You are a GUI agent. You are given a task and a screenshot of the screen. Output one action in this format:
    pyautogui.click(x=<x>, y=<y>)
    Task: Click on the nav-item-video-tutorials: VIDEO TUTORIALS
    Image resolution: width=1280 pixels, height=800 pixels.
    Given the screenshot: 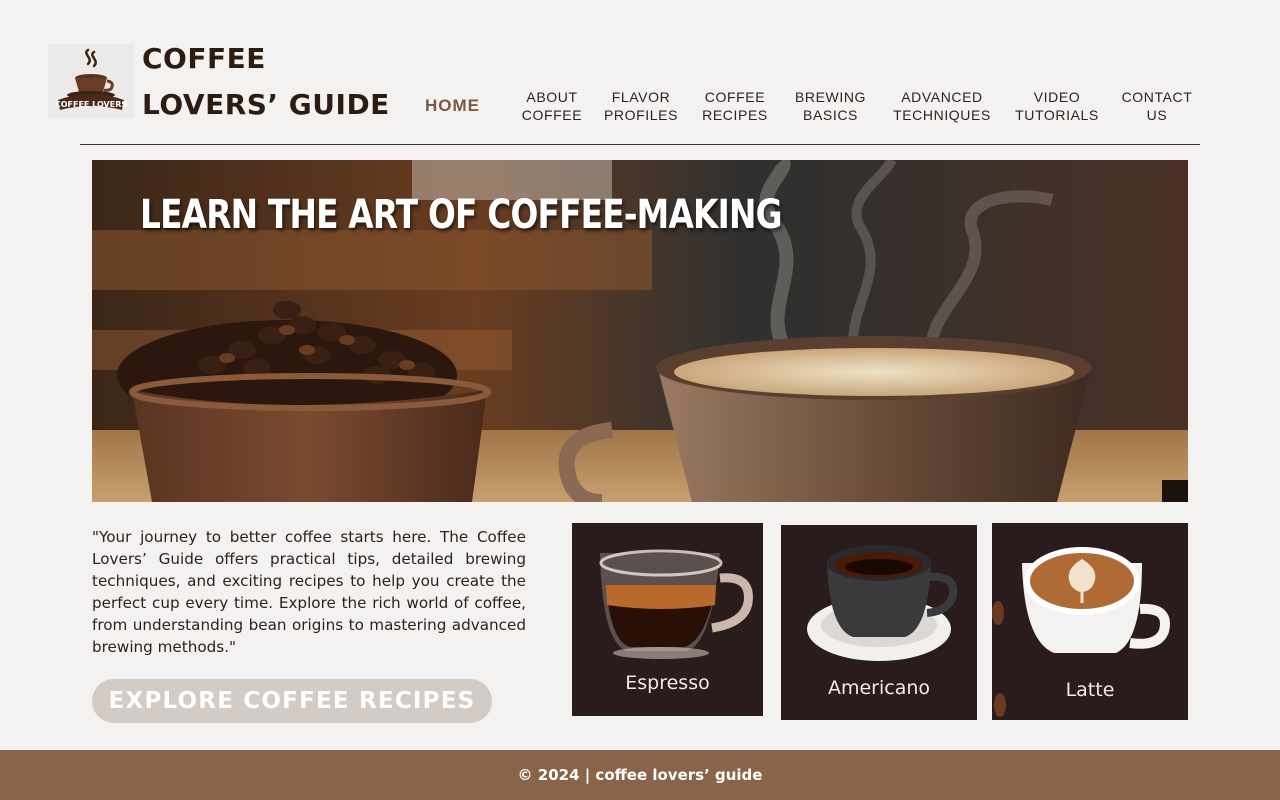 What is the action you would take?
    pyautogui.click(x=1057, y=106)
    